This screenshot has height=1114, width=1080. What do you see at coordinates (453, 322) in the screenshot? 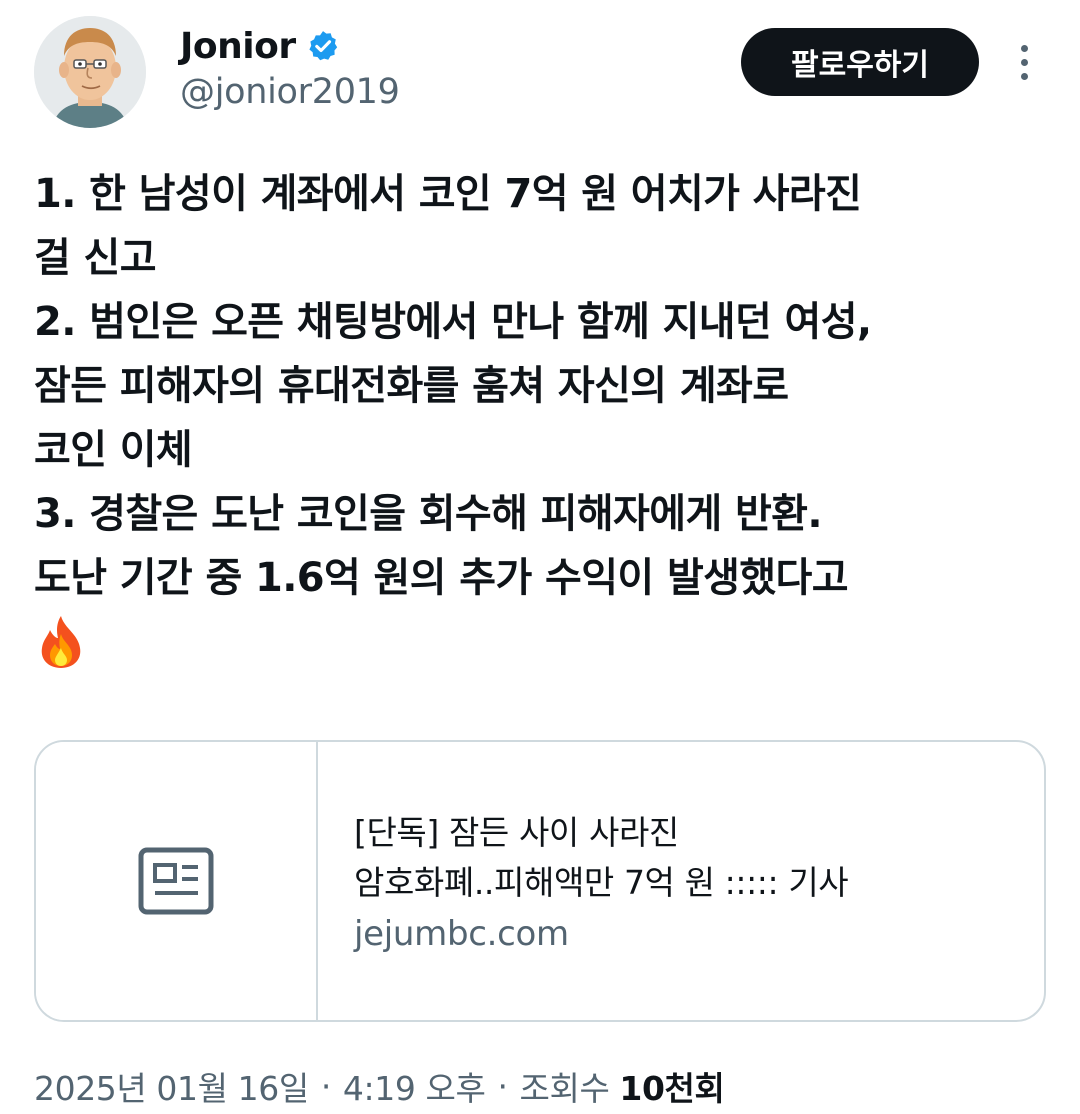
I see `tweet-line: 2. 범인은 오픈 채팅방에서 만나 함께 지내던 여성,` at bounding box center [453, 322].